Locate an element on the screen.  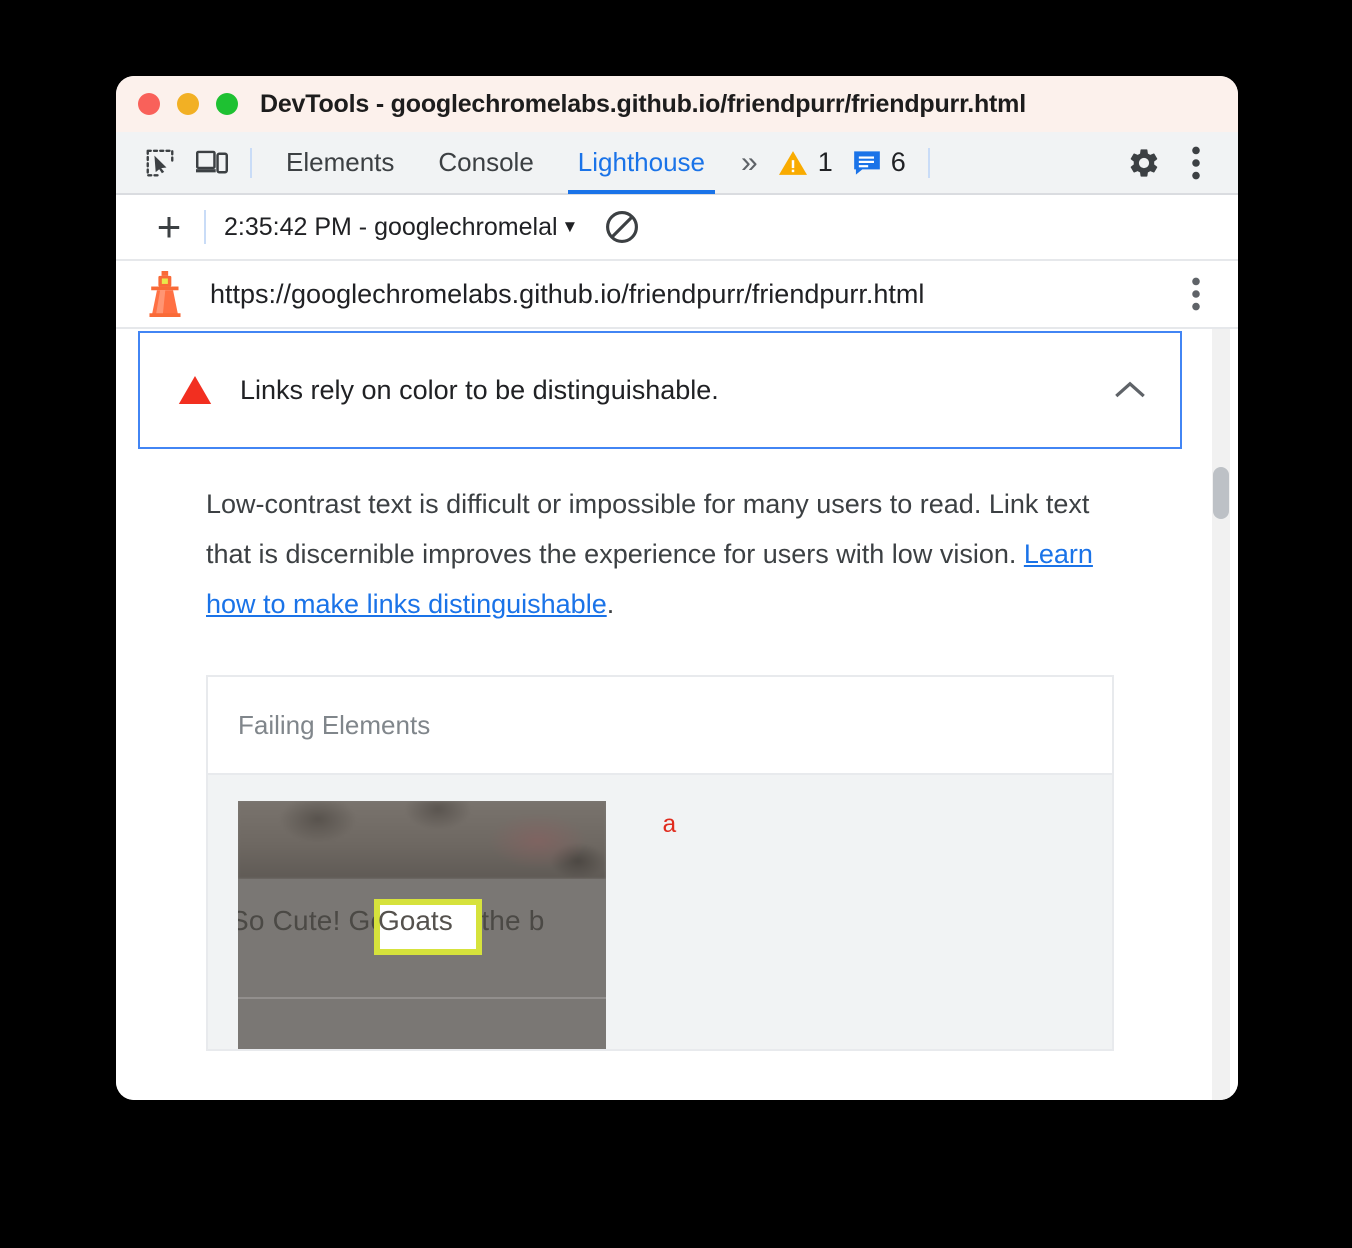
tab-lighthouse: Lighthouse is located at coordinates (641, 162).